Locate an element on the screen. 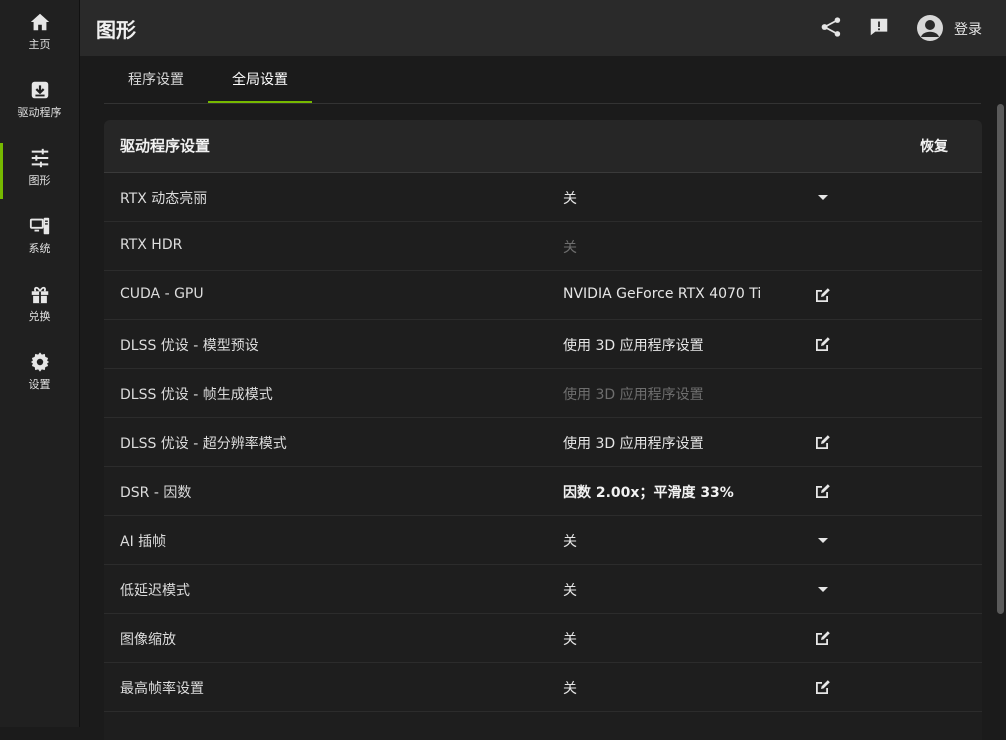  setting-row: 图像缩放 关 is located at coordinates (543, 638).